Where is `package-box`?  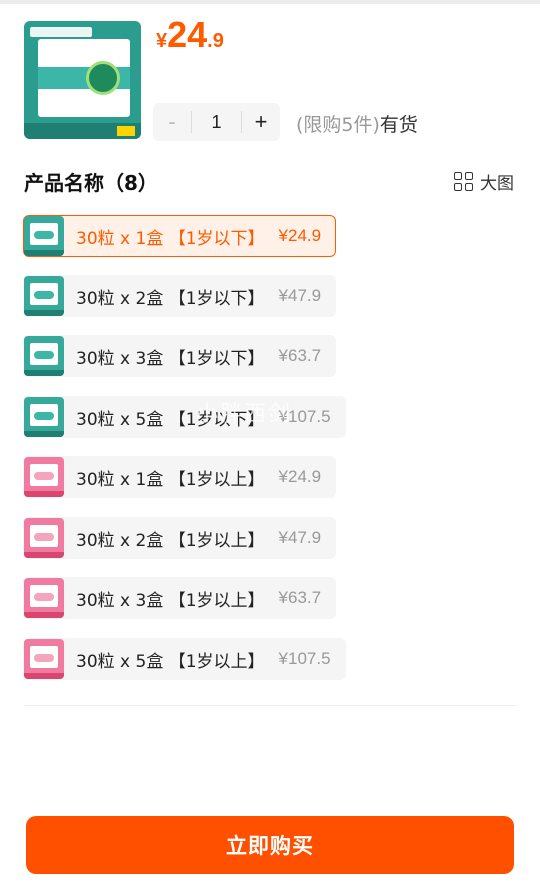 package-box is located at coordinates (84, 78).